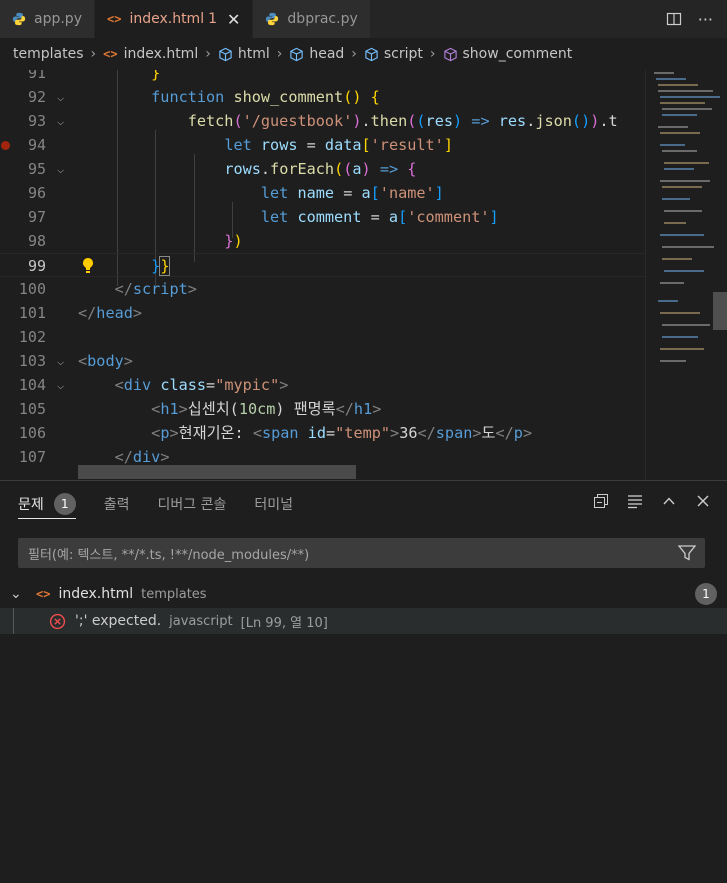  Describe the element at coordinates (322, 385) in the screenshot. I see `code-line: 104 ⌵ <div class="mypic">` at that location.